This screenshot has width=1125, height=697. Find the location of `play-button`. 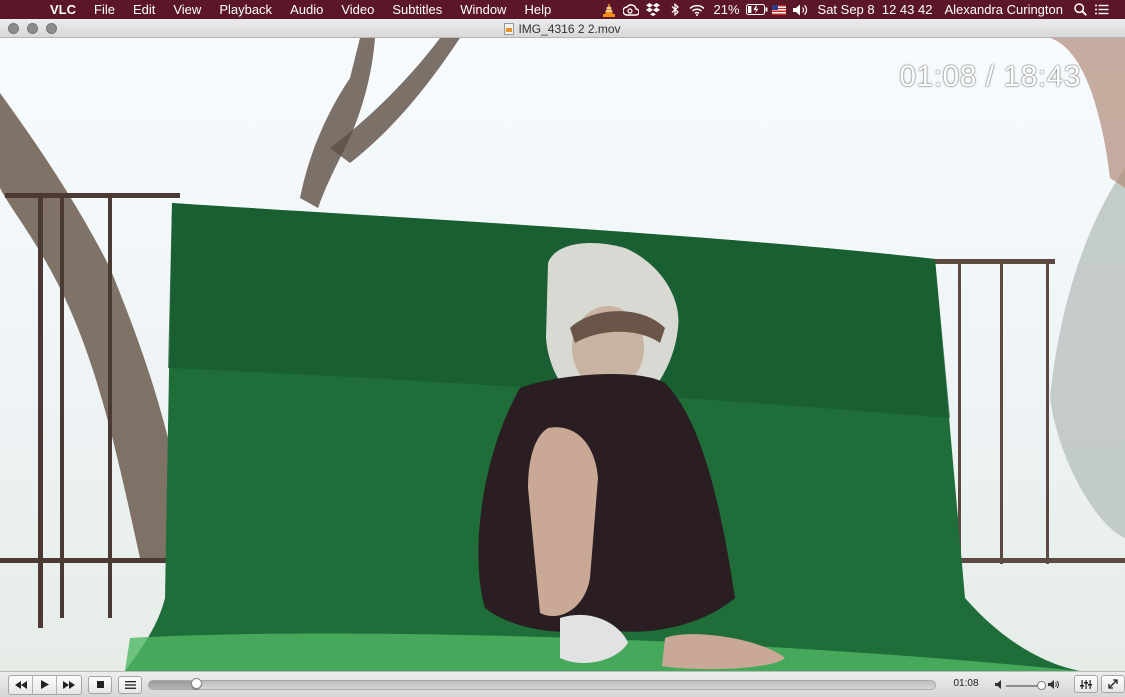

play-button is located at coordinates (45, 684).